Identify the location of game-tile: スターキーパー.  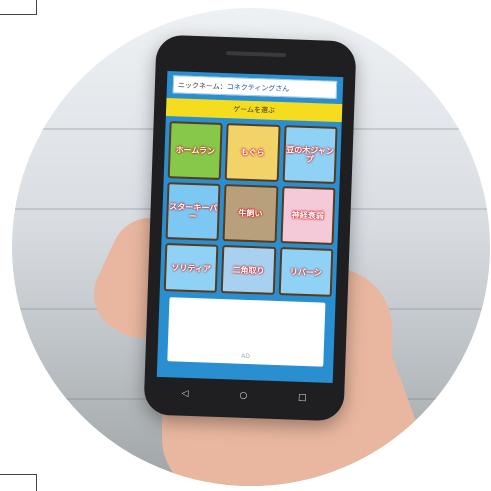
(193, 211).